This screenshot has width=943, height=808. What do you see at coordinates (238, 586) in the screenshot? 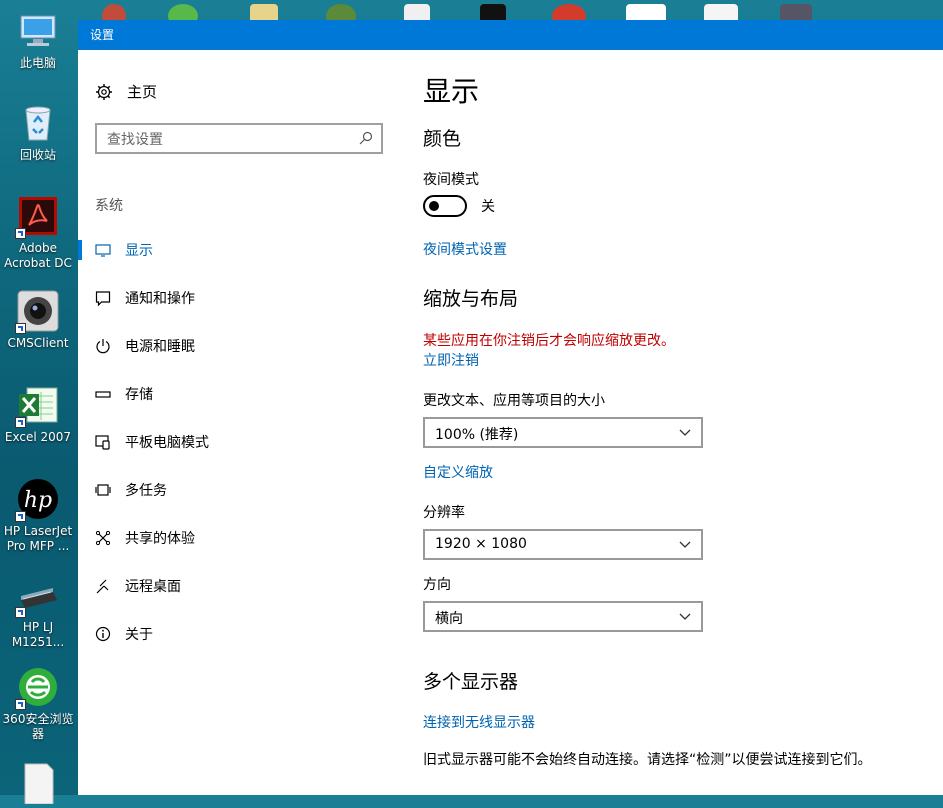
I see `sidebar-item-remote-desktop: 远程桌面` at bounding box center [238, 586].